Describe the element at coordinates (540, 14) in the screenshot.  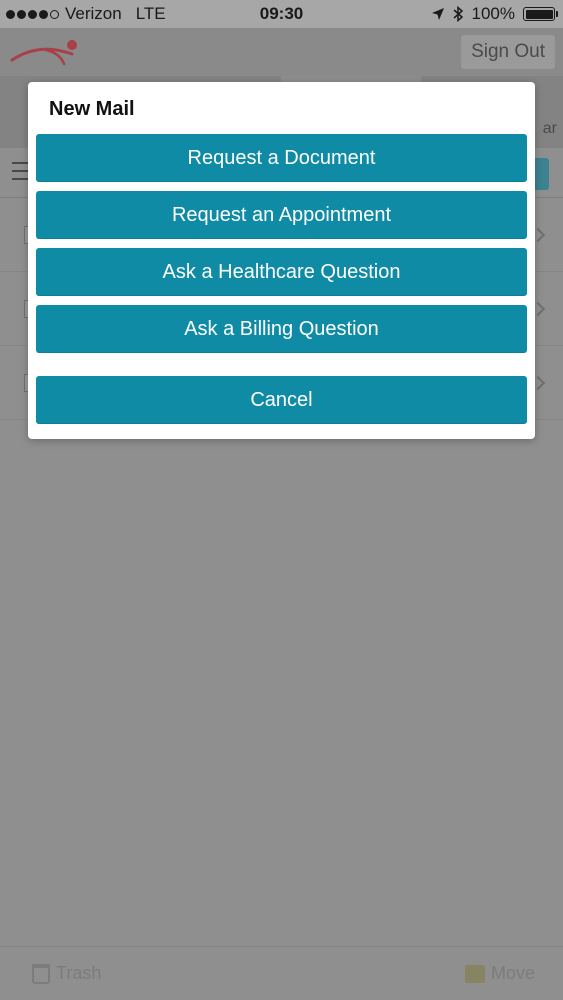
I see `battery-icon` at that location.